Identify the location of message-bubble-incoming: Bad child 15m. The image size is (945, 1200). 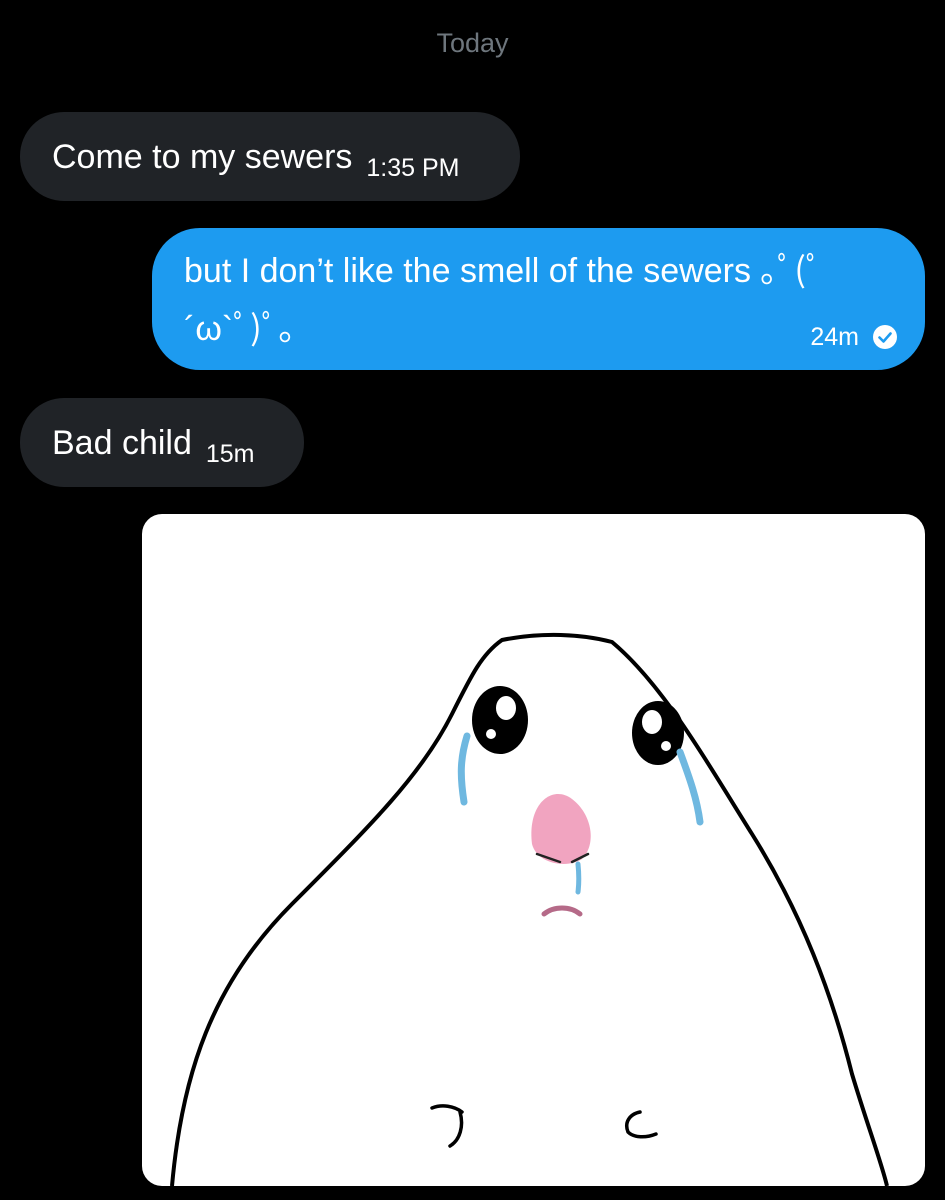
(162, 442).